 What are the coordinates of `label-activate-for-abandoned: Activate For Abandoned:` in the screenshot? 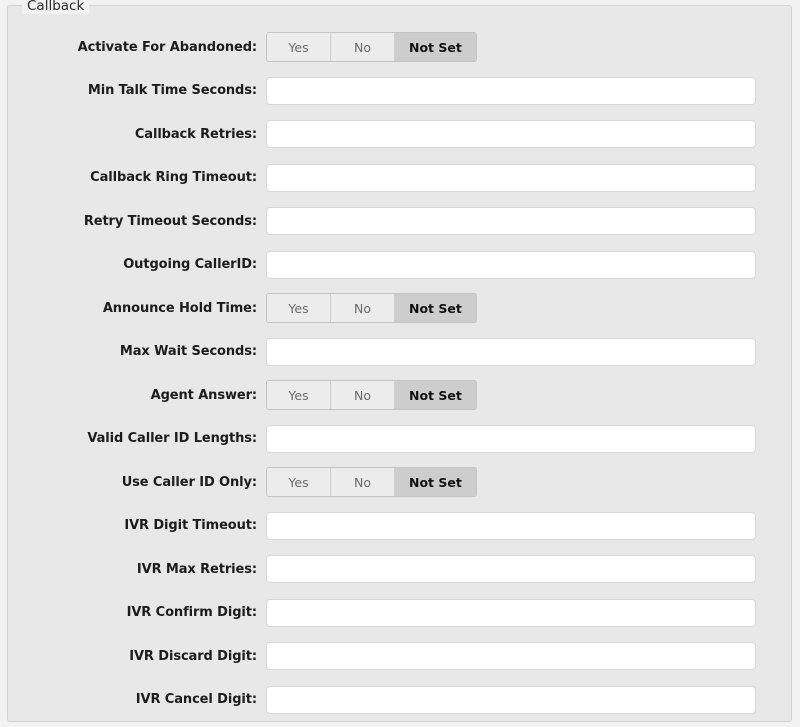 It's located at (167, 47).